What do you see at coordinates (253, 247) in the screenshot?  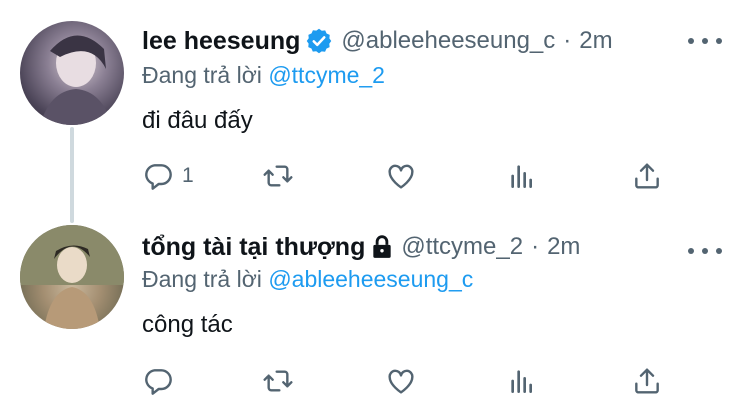 I see `display-name: tổng tài tại thượng` at bounding box center [253, 247].